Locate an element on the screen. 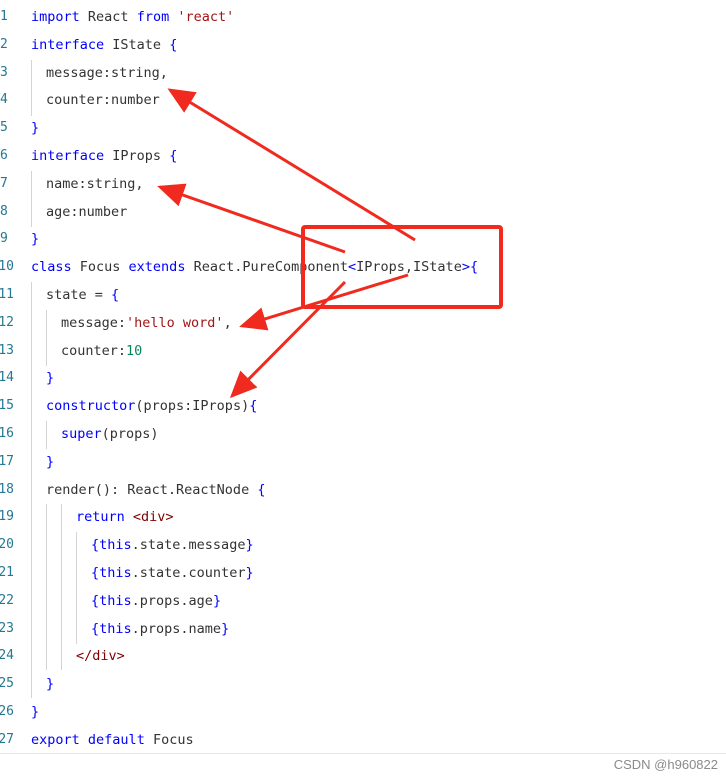 The height and width of the screenshot is (780, 726). line-number: 23 is located at coordinates (7, 628).